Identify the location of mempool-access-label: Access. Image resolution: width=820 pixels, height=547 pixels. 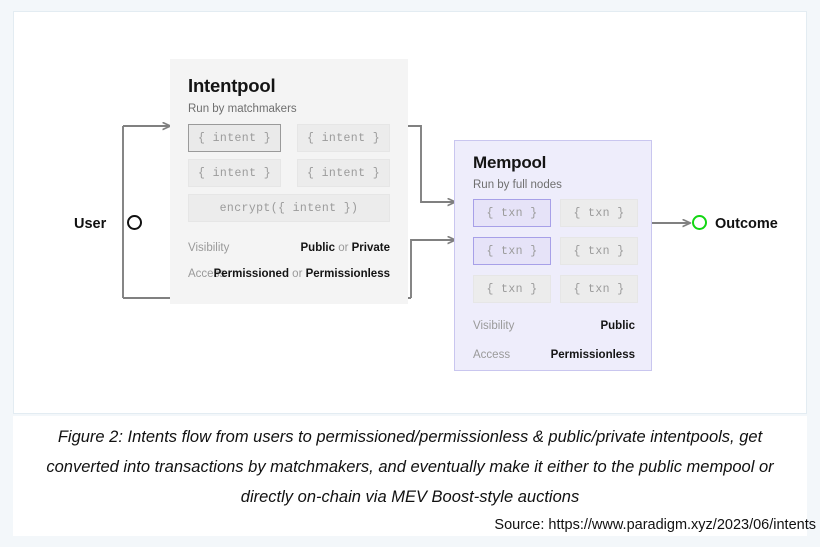
(492, 355).